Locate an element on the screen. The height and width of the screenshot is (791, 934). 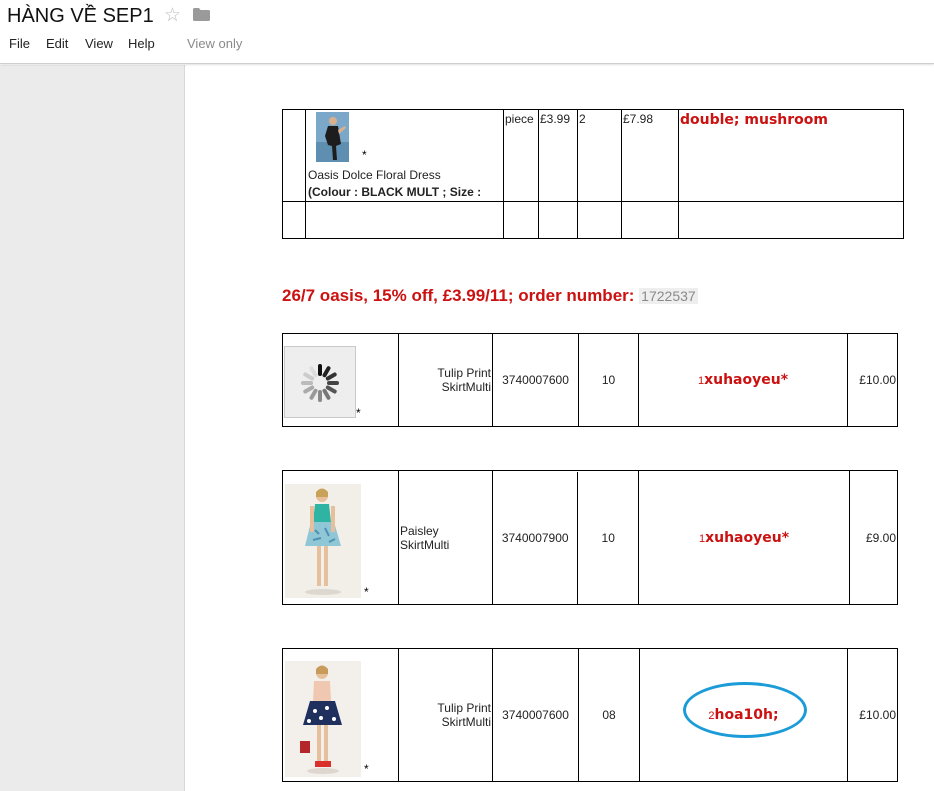
menu-edit: Edit is located at coordinates (57, 43).